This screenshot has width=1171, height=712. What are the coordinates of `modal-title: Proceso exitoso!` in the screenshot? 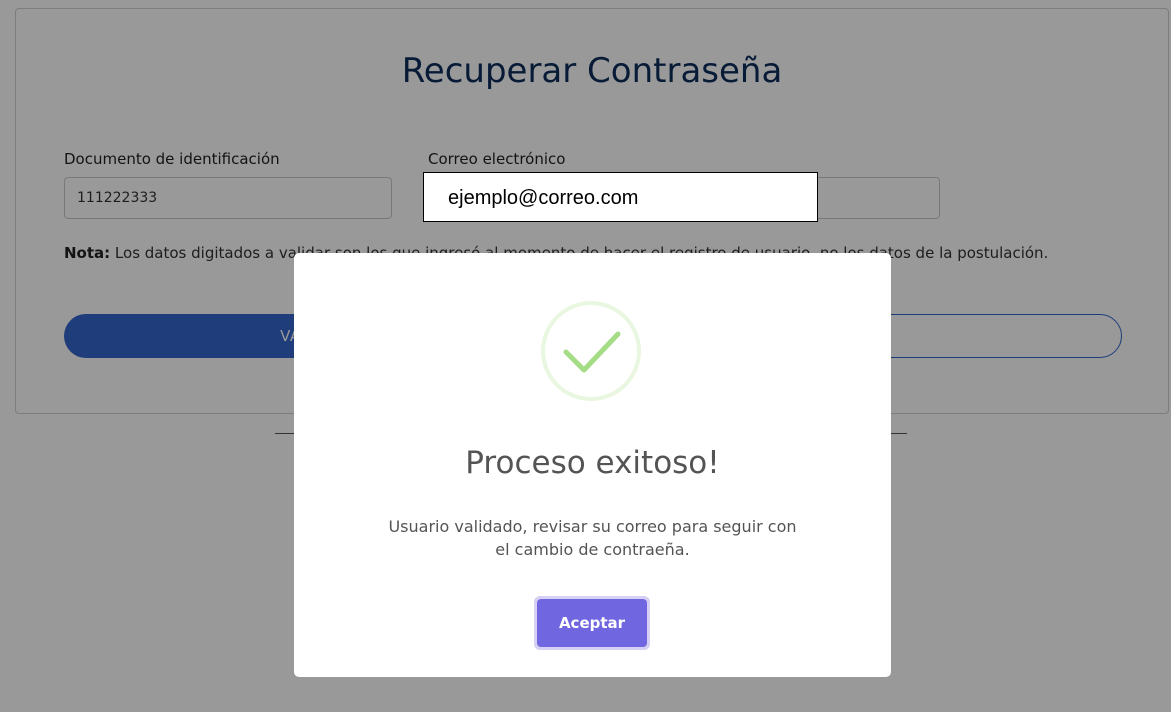 It's located at (592, 463).